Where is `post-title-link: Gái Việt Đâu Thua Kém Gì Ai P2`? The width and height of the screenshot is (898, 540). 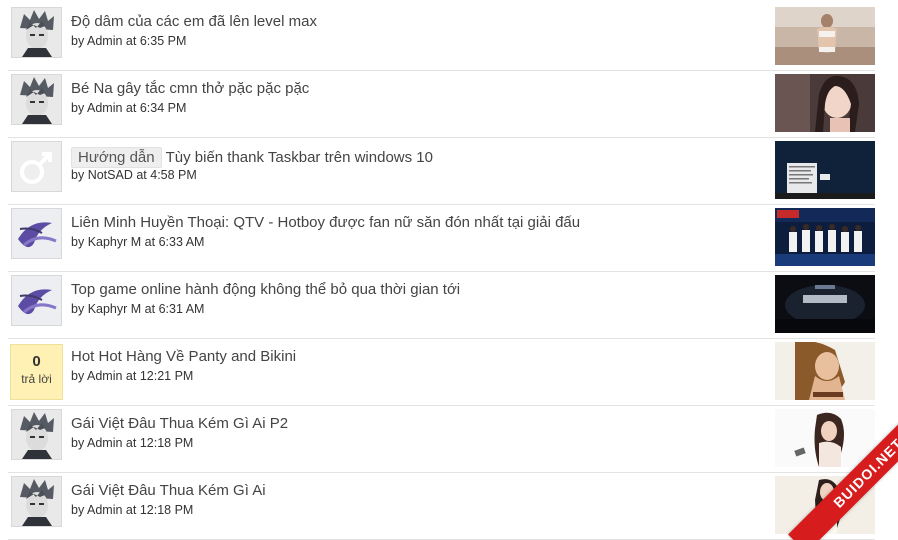 post-title-link: Gái Việt Đâu Thua Kém Gì Ai P2 is located at coordinates (179, 423).